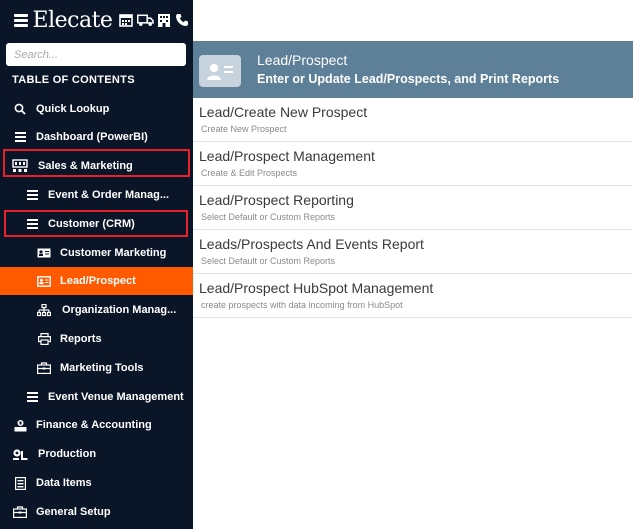 This screenshot has height=529, width=633. What do you see at coordinates (96, 223) in the screenshot?
I see `highlight-customer-crm` at bounding box center [96, 223].